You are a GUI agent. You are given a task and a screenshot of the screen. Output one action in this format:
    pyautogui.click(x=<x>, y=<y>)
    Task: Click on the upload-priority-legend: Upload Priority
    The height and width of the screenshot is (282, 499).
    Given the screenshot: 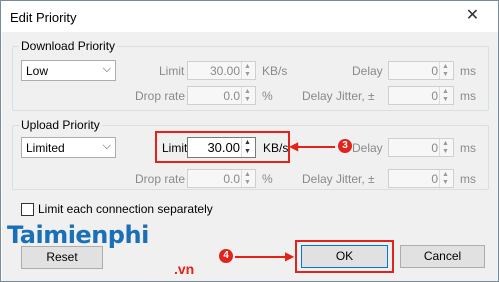 What is the action you would take?
    pyautogui.click(x=60, y=125)
    